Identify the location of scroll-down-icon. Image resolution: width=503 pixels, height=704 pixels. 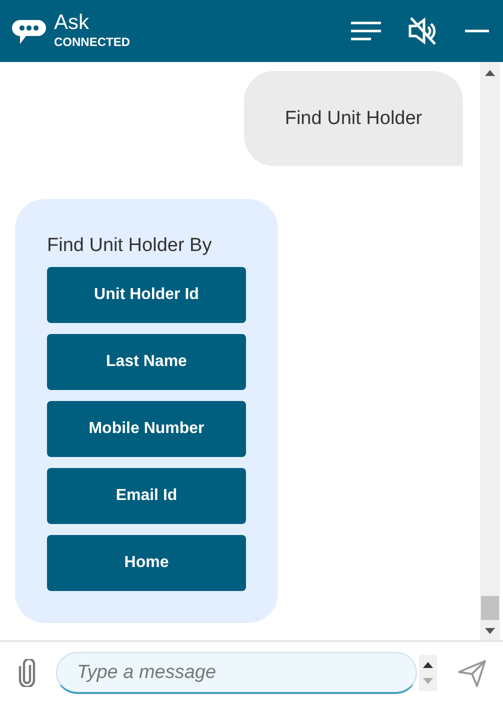
(490, 631).